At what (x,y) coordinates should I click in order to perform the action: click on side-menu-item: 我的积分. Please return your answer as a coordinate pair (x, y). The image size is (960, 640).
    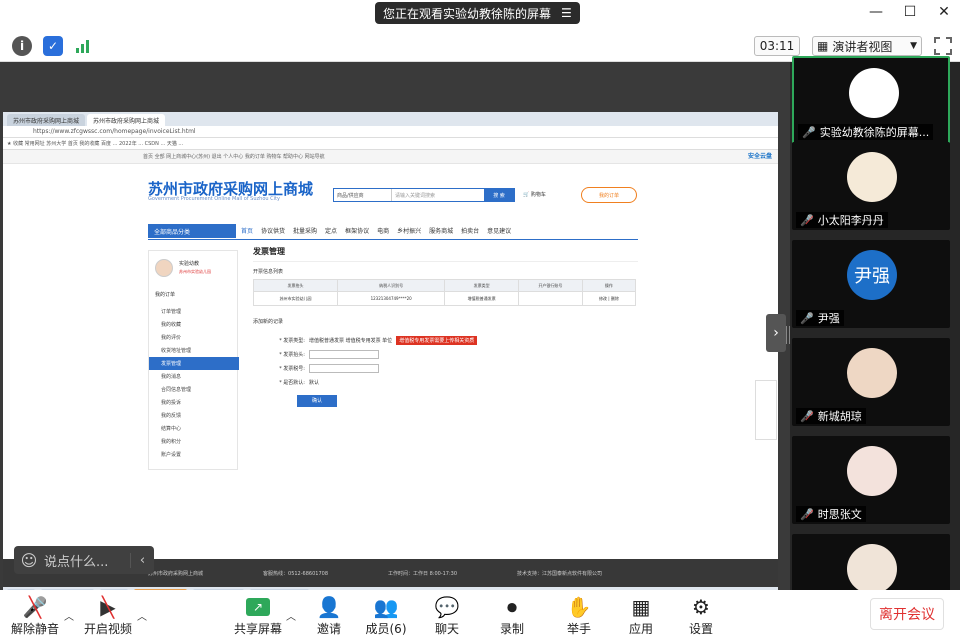
    Looking at the image, I should click on (171, 442).